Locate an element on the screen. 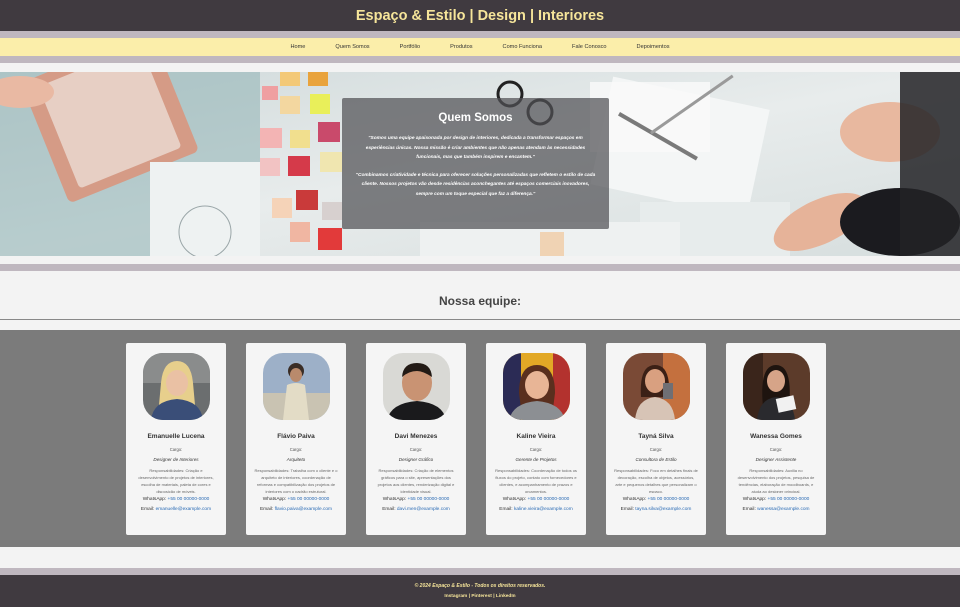 This screenshot has width=960, height=607. nav-item-portfolio: Portfólio is located at coordinates (410, 47).